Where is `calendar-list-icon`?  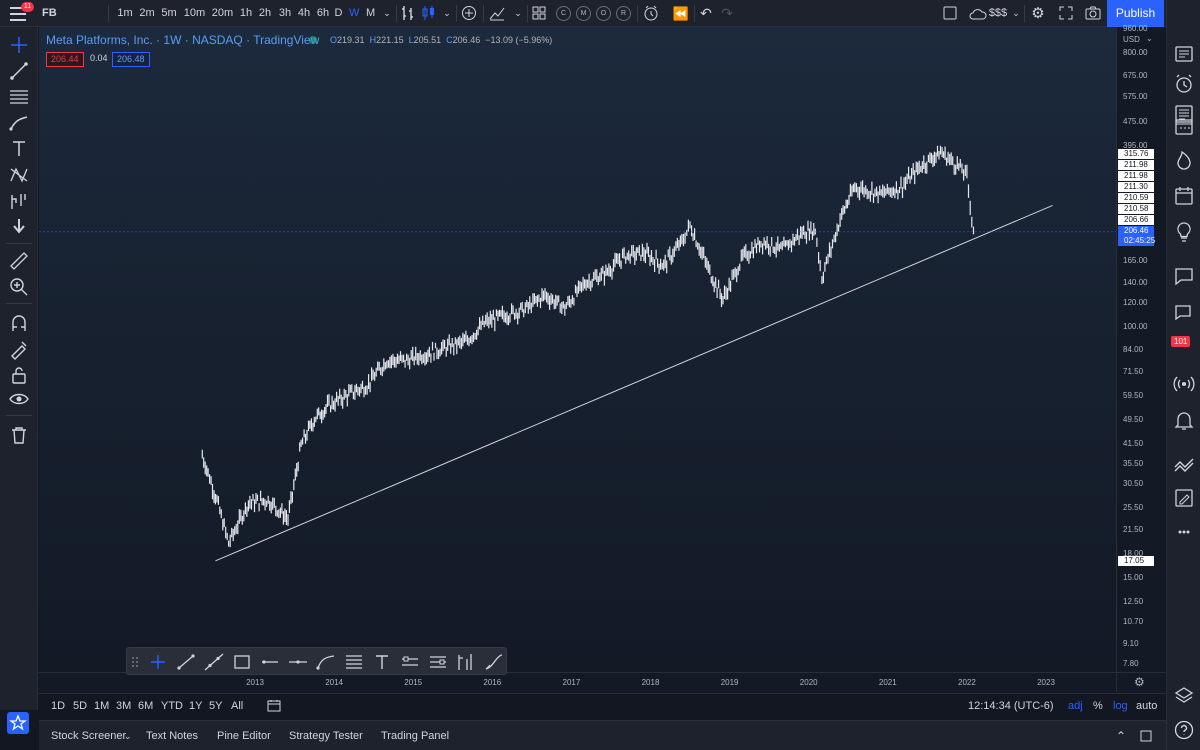 calendar-list-icon is located at coordinates (1184, 126).